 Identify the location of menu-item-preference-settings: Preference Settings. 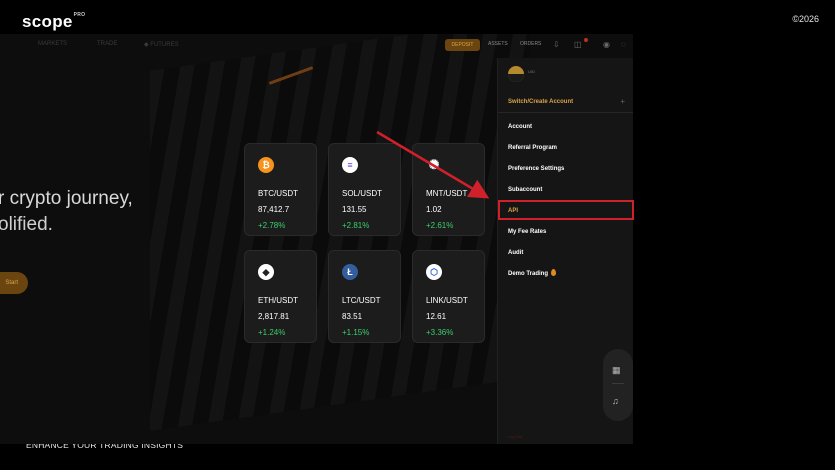
(536, 169).